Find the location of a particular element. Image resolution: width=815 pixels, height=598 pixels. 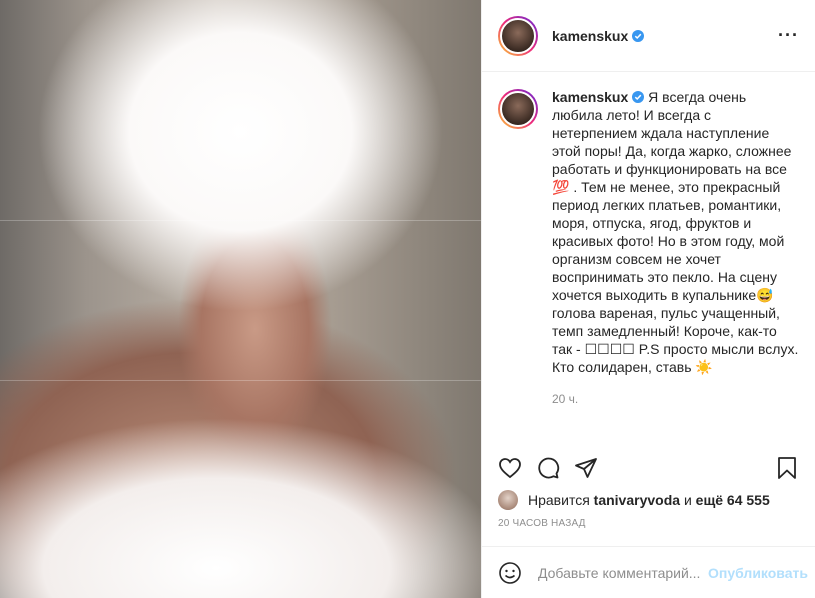

caption-avatar is located at coordinates (518, 109).